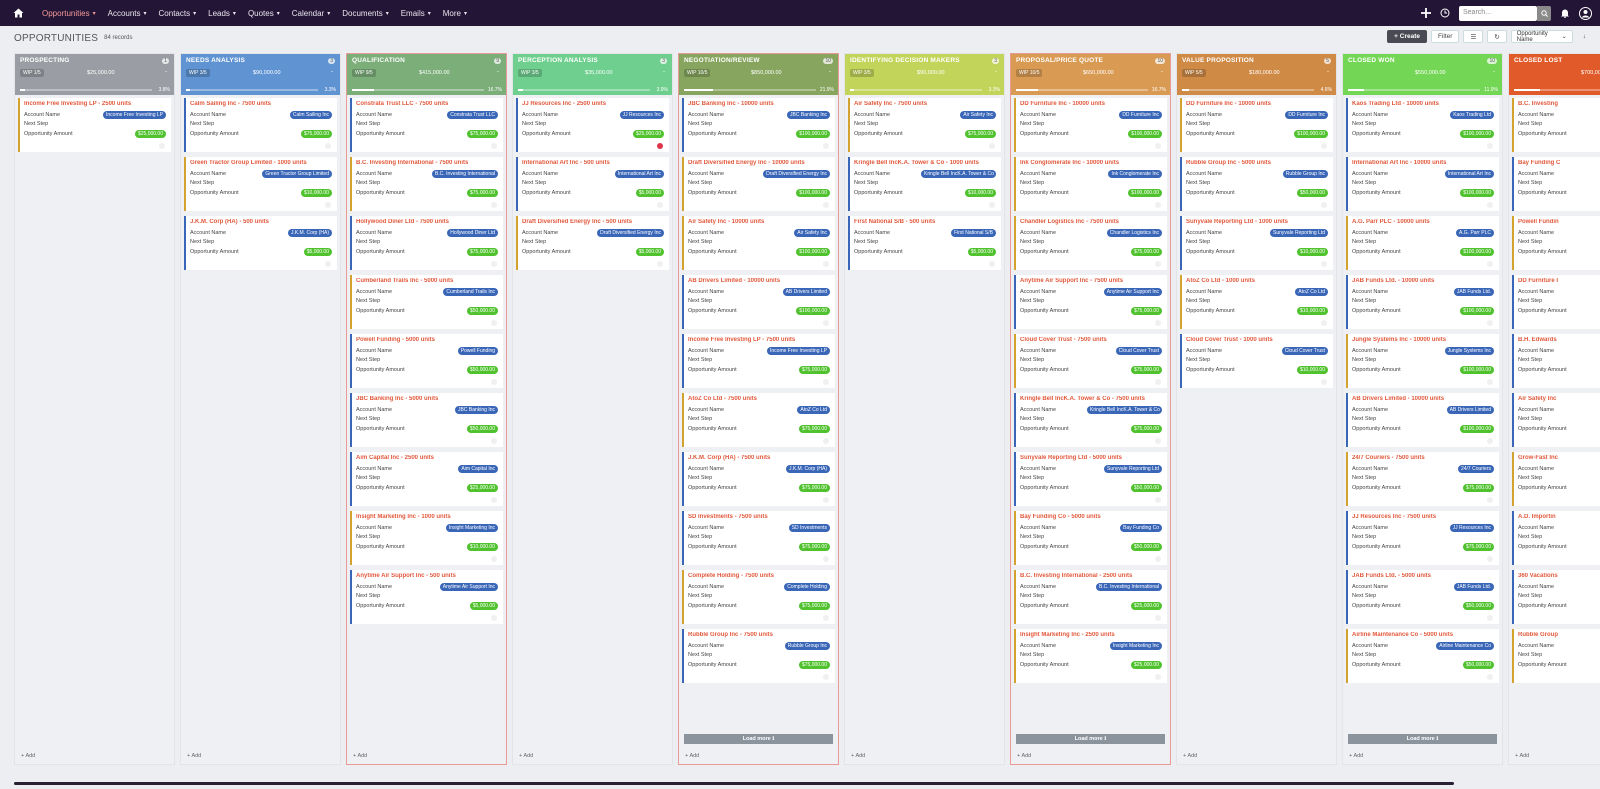  I want to click on alert-icon, so click(660, 146).